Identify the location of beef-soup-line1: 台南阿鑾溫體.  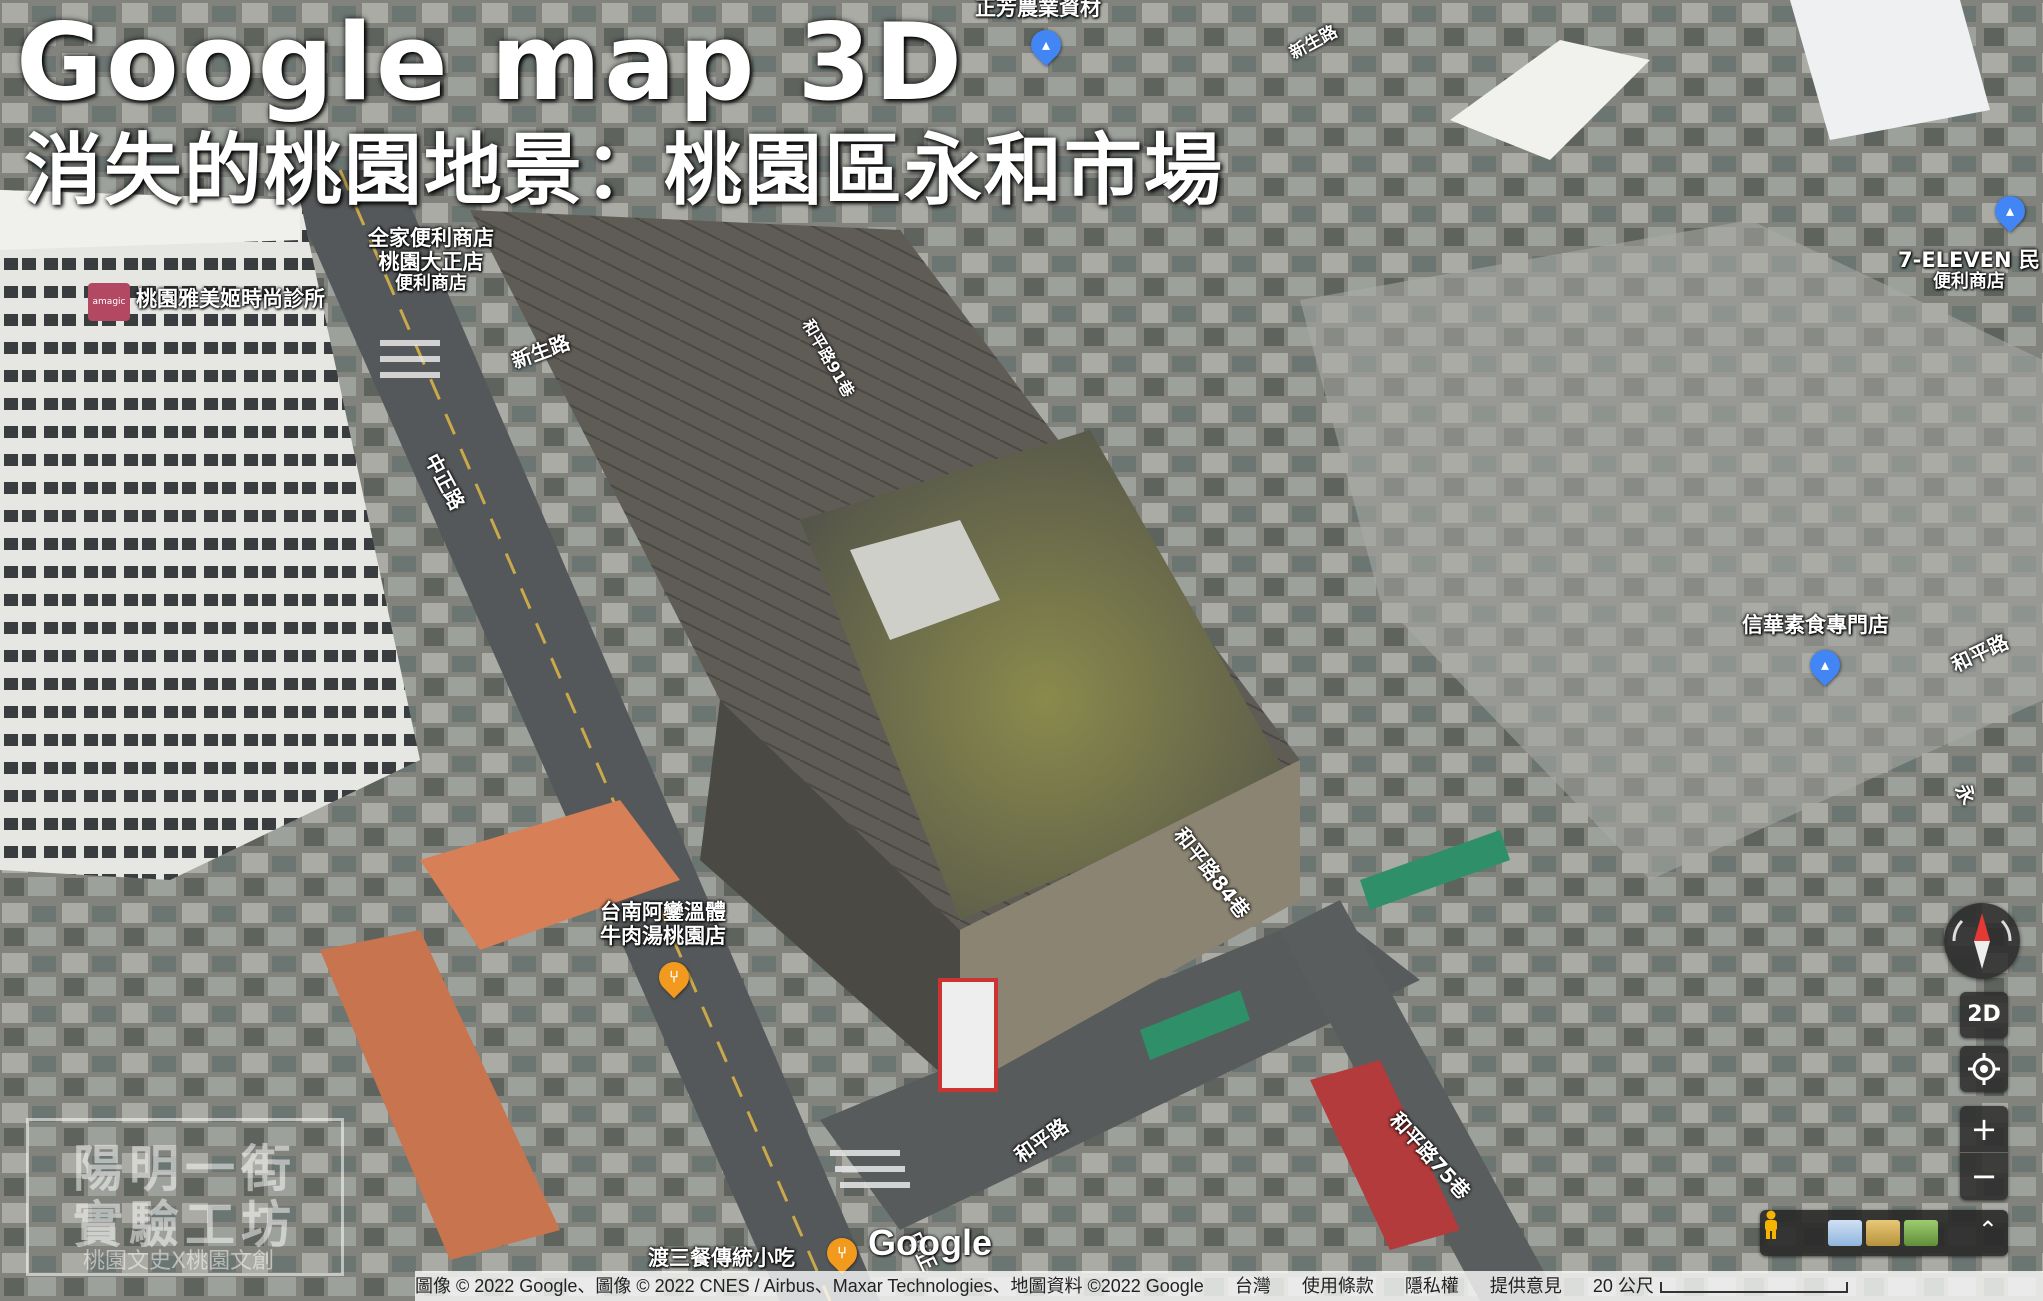
(663, 912).